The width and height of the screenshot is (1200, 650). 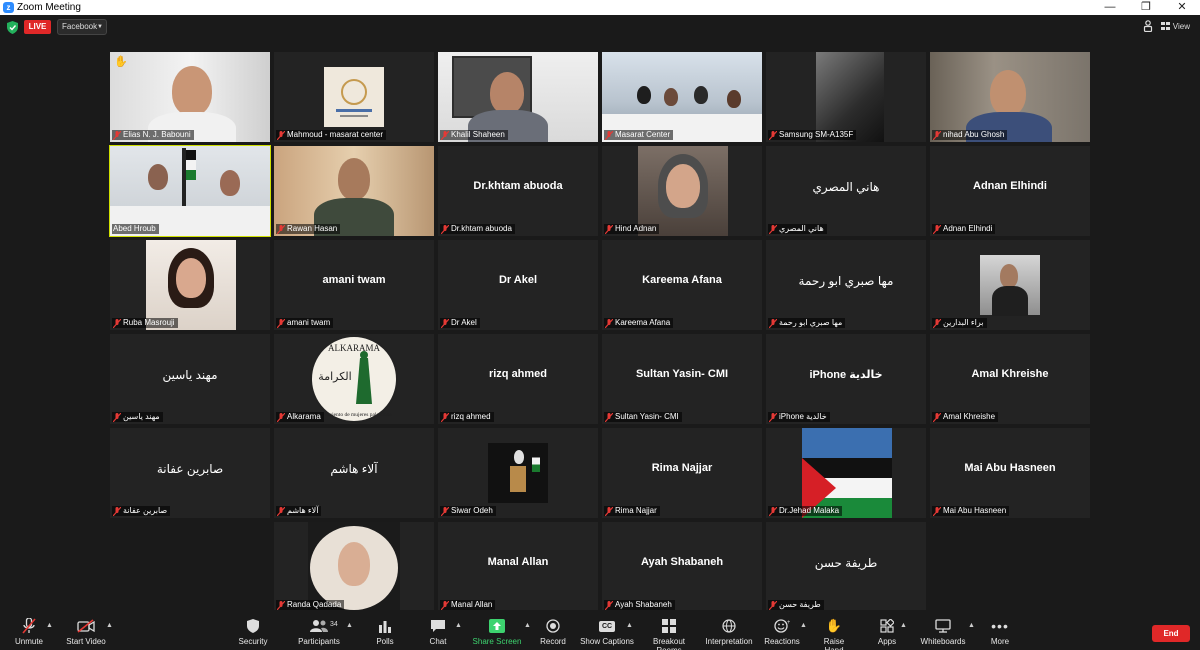 I want to click on video-tile: مها صبري ابو رحمة مها صبري ابو رحمة, so click(x=846, y=285).